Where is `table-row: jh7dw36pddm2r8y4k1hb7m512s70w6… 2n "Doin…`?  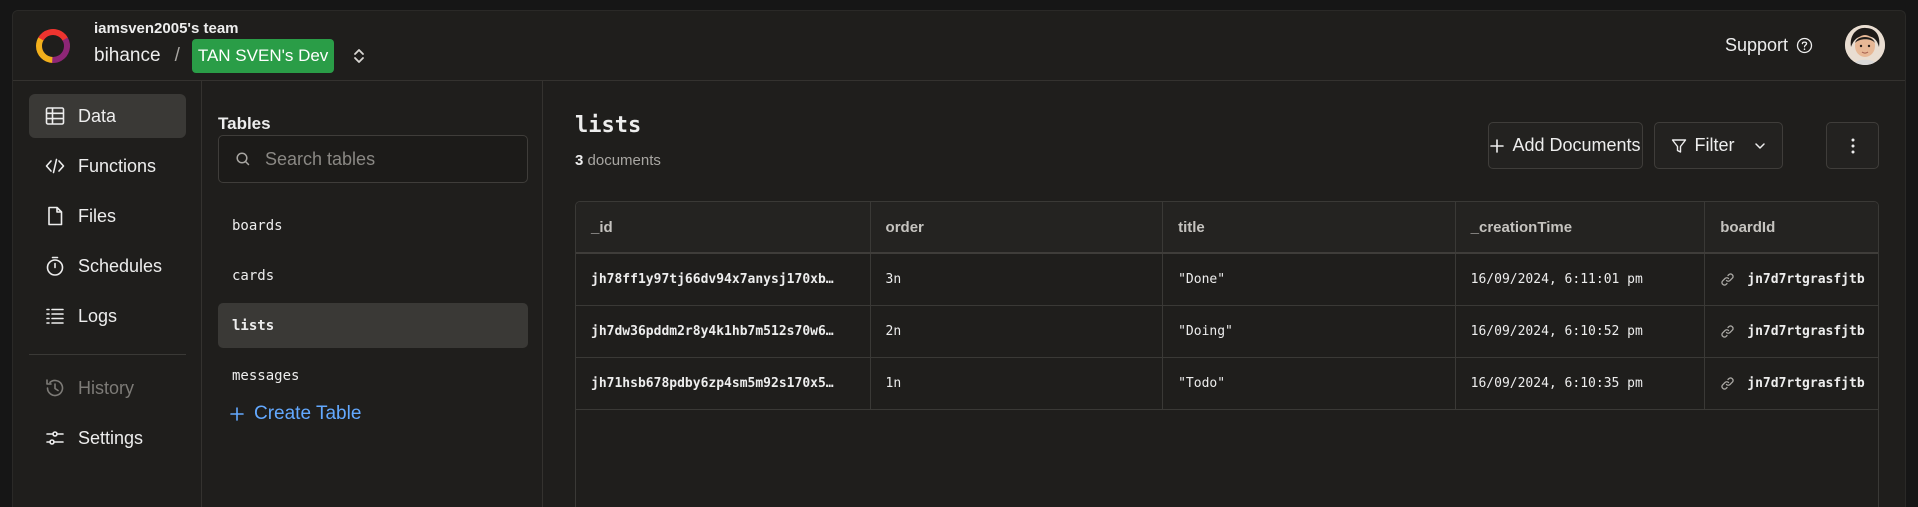
table-row: jh7dw36pddm2r8y4k1hb7m512s70w6… 2n "Doin… is located at coordinates (1227, 332).